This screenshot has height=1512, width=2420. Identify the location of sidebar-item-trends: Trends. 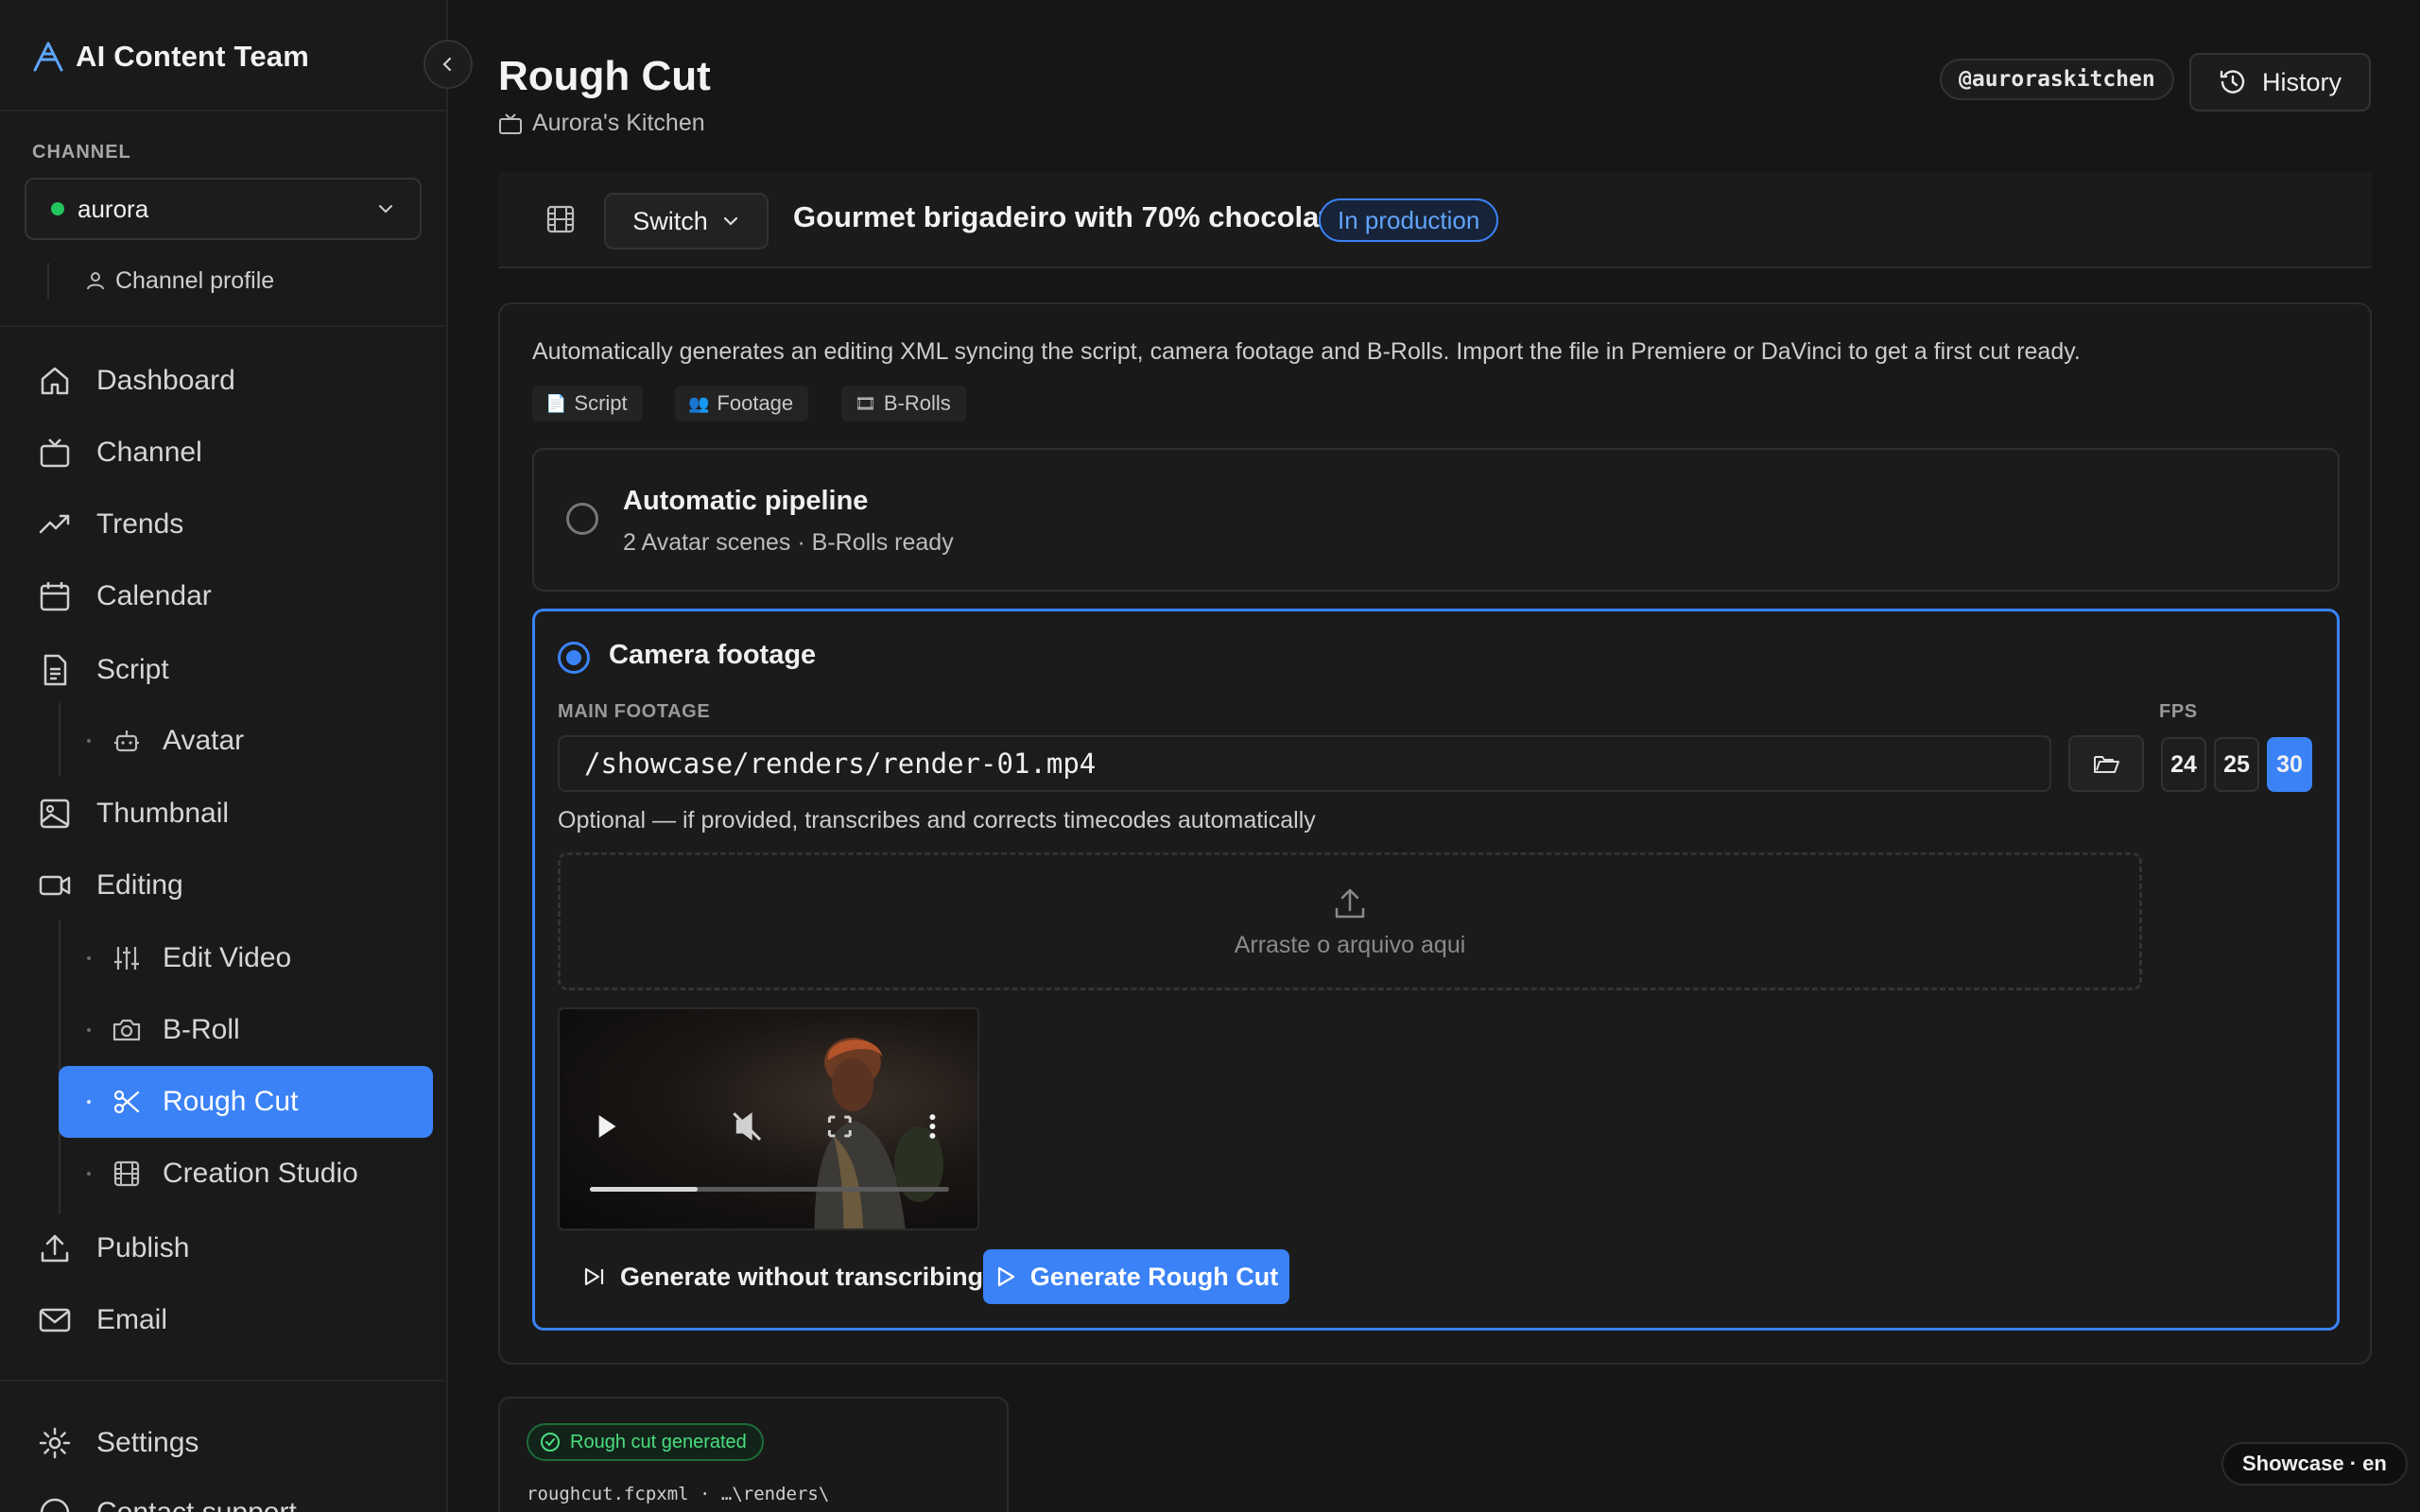
(111, 524).